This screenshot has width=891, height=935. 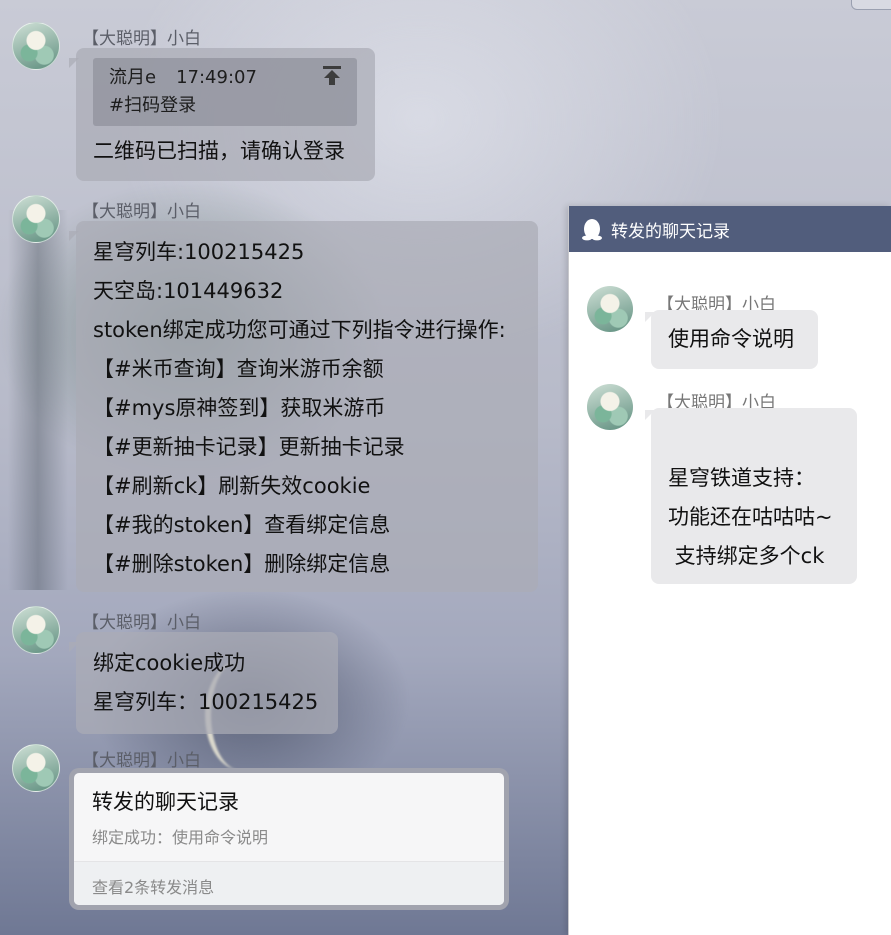 What do you see at coordinates (750, 517) in the screenshot?
I see `message-line: 功能还在咕咕咕~` at bounding box center [750, 517].